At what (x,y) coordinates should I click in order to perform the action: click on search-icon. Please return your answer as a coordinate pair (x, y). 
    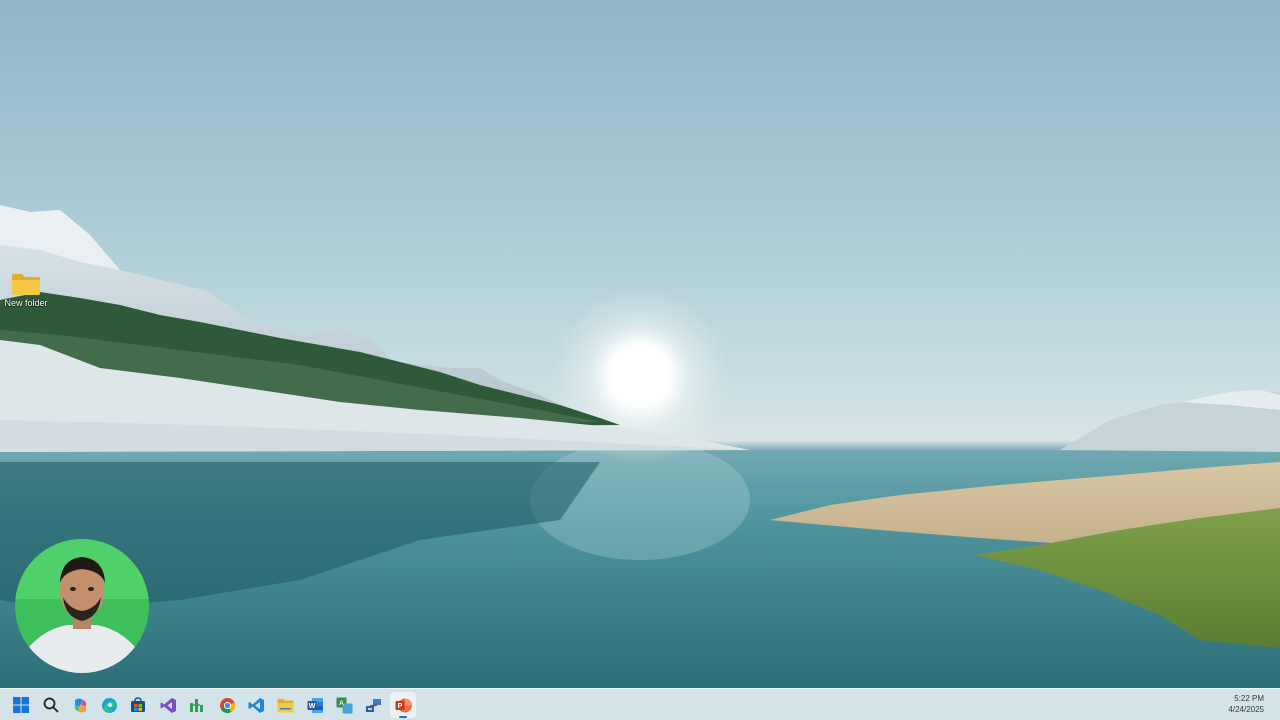
    Looking at the image, I should click on (51, 705).